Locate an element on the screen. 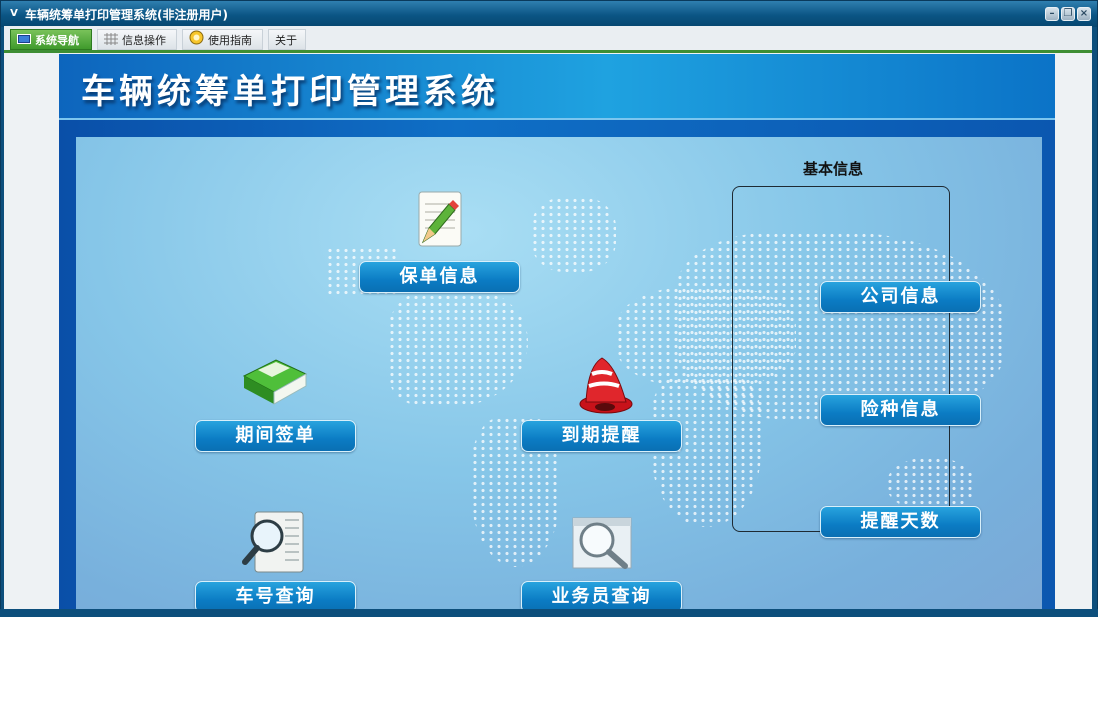 The width and height of the screenshot is (1098, 716). tab-label: 信息操作 is located at coordinates (144, 40).